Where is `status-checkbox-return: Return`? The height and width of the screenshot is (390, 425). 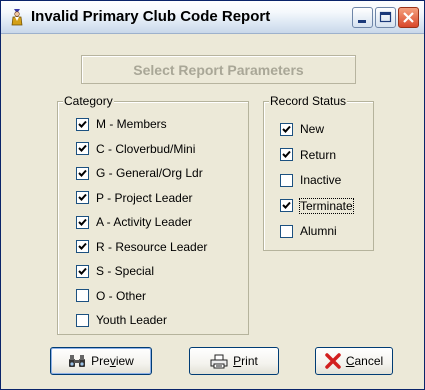 status-checkbox-return: Return is located at coordinates (308, 155).